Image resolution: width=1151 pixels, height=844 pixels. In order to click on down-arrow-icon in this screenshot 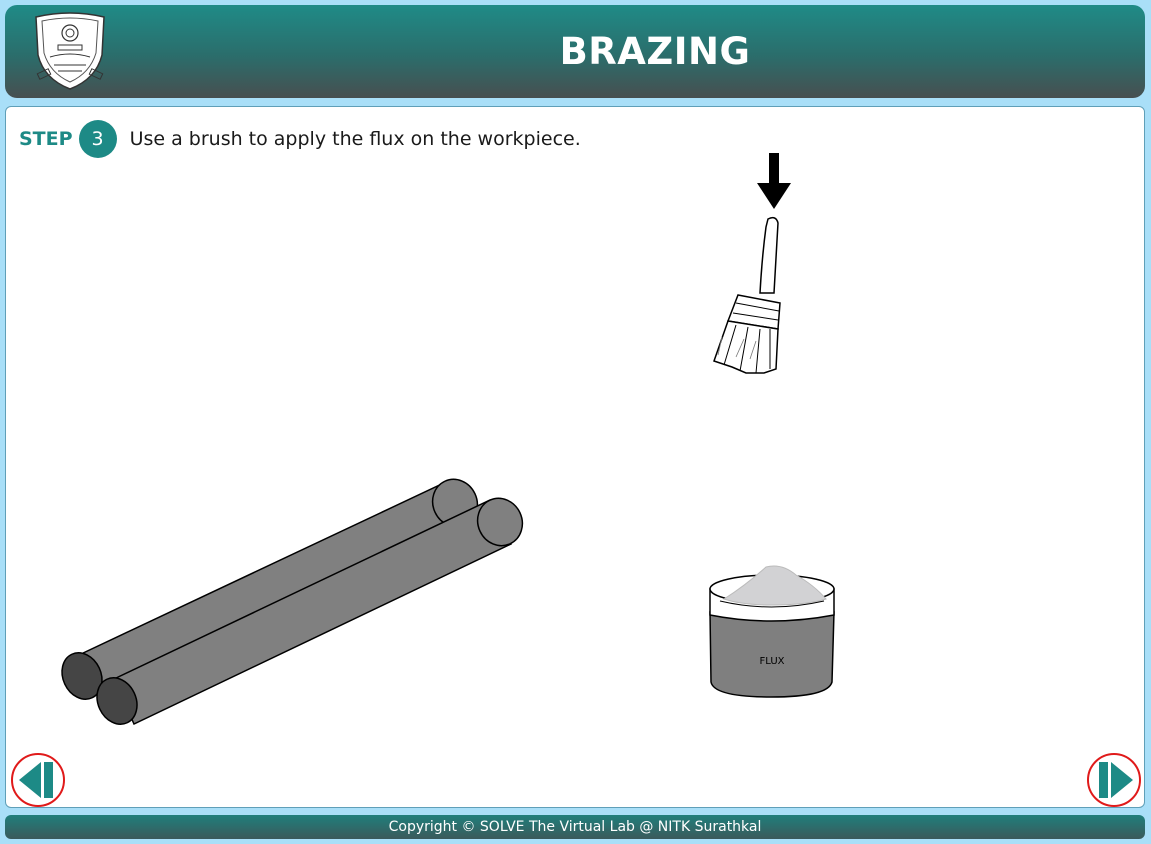, I will do `click(774, 181)`.